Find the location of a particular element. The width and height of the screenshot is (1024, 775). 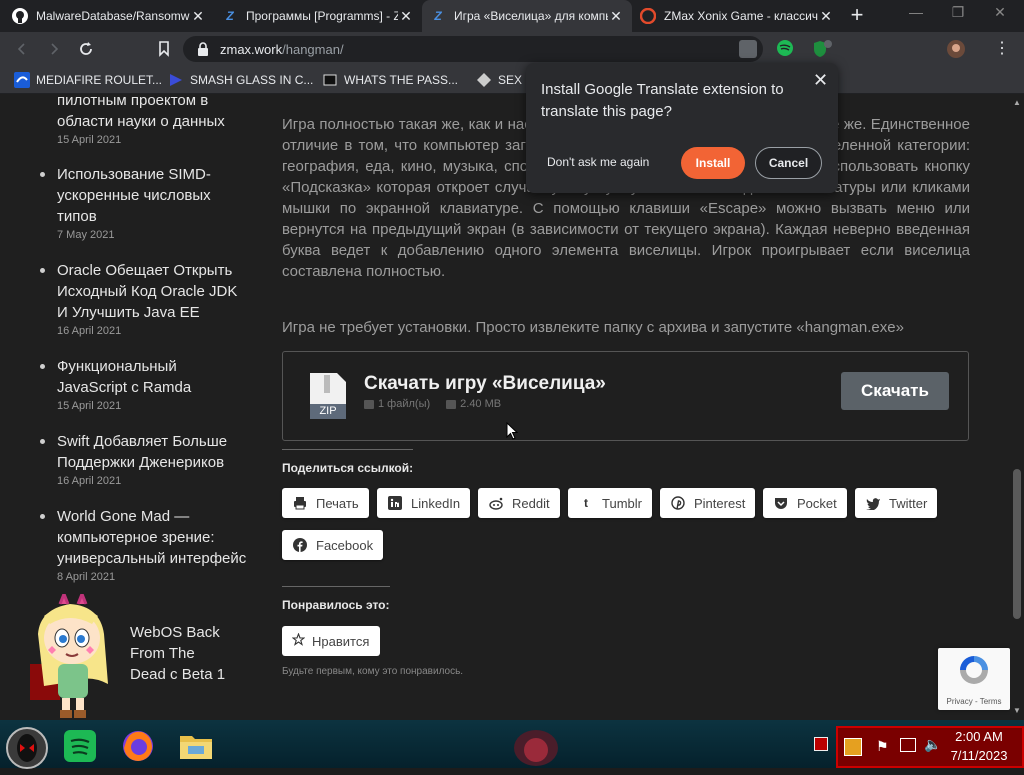

address-bar: zmax.work/hangman/ is located at coordinates (473, 49).